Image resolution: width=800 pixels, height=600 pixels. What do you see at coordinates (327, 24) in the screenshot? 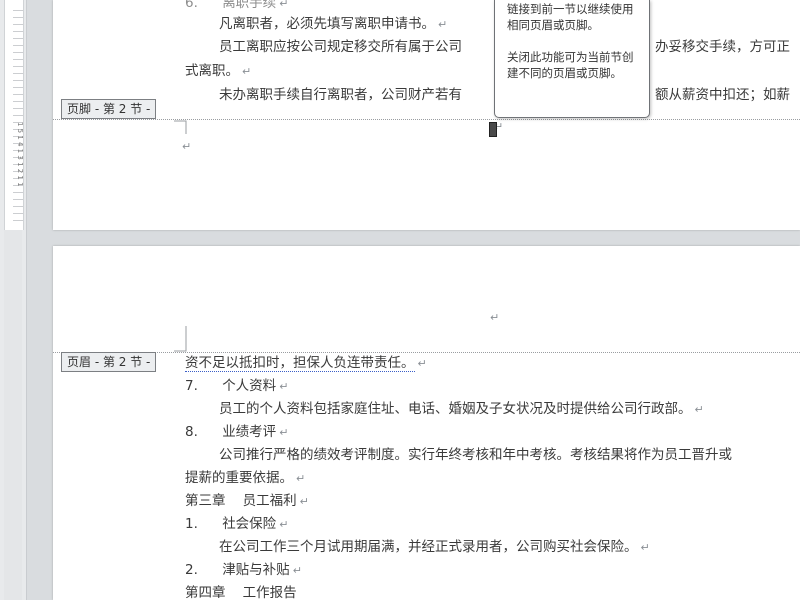
I see `paragraph-text: 凡离职者，必须先填写离职申请书。` at bounding box center [327, 24].